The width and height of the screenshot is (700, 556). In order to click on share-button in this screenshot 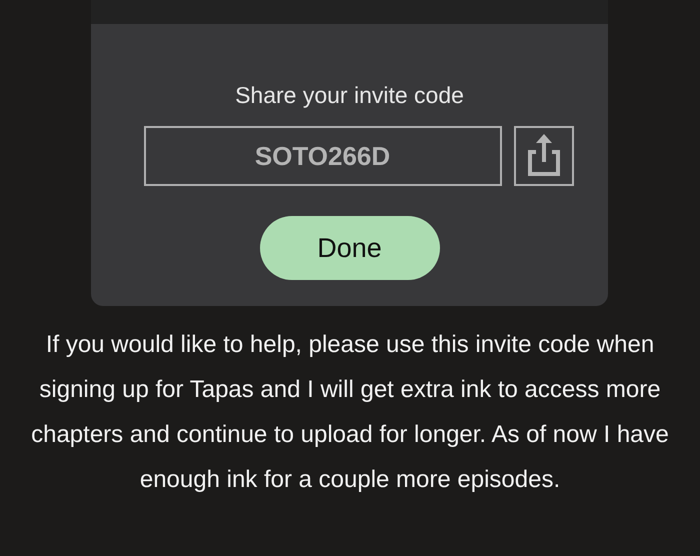, I will do `click(544, 156)`.